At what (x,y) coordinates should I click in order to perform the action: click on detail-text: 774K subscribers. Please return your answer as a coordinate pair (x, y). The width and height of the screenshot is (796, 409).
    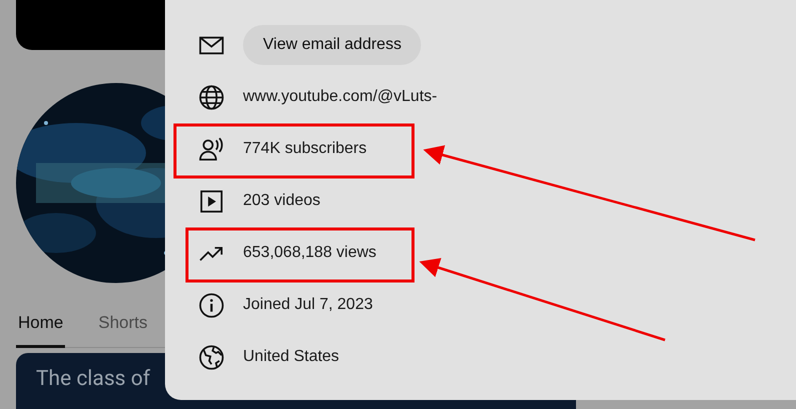
    Looking at the image, I should click on (305, 149).